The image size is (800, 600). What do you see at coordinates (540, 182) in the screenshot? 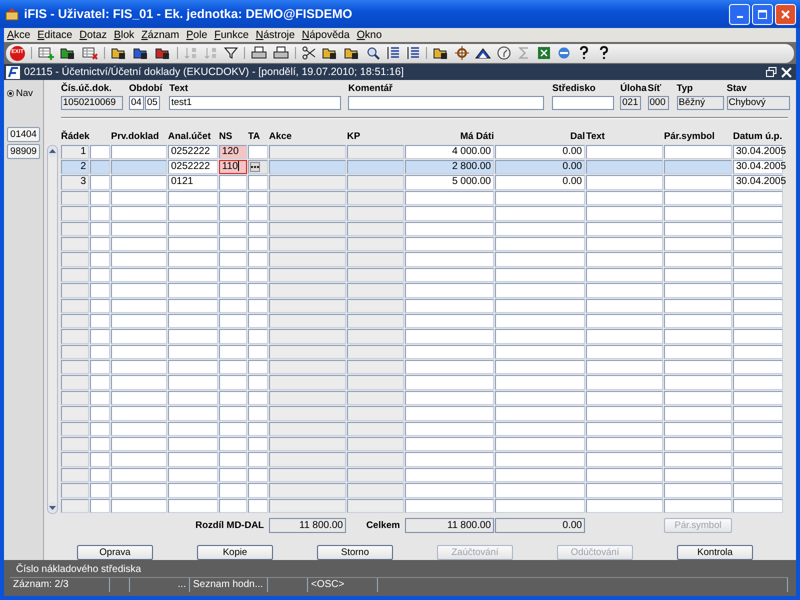
I see `table-cell: 0.00` at bounding box center [540, 182].